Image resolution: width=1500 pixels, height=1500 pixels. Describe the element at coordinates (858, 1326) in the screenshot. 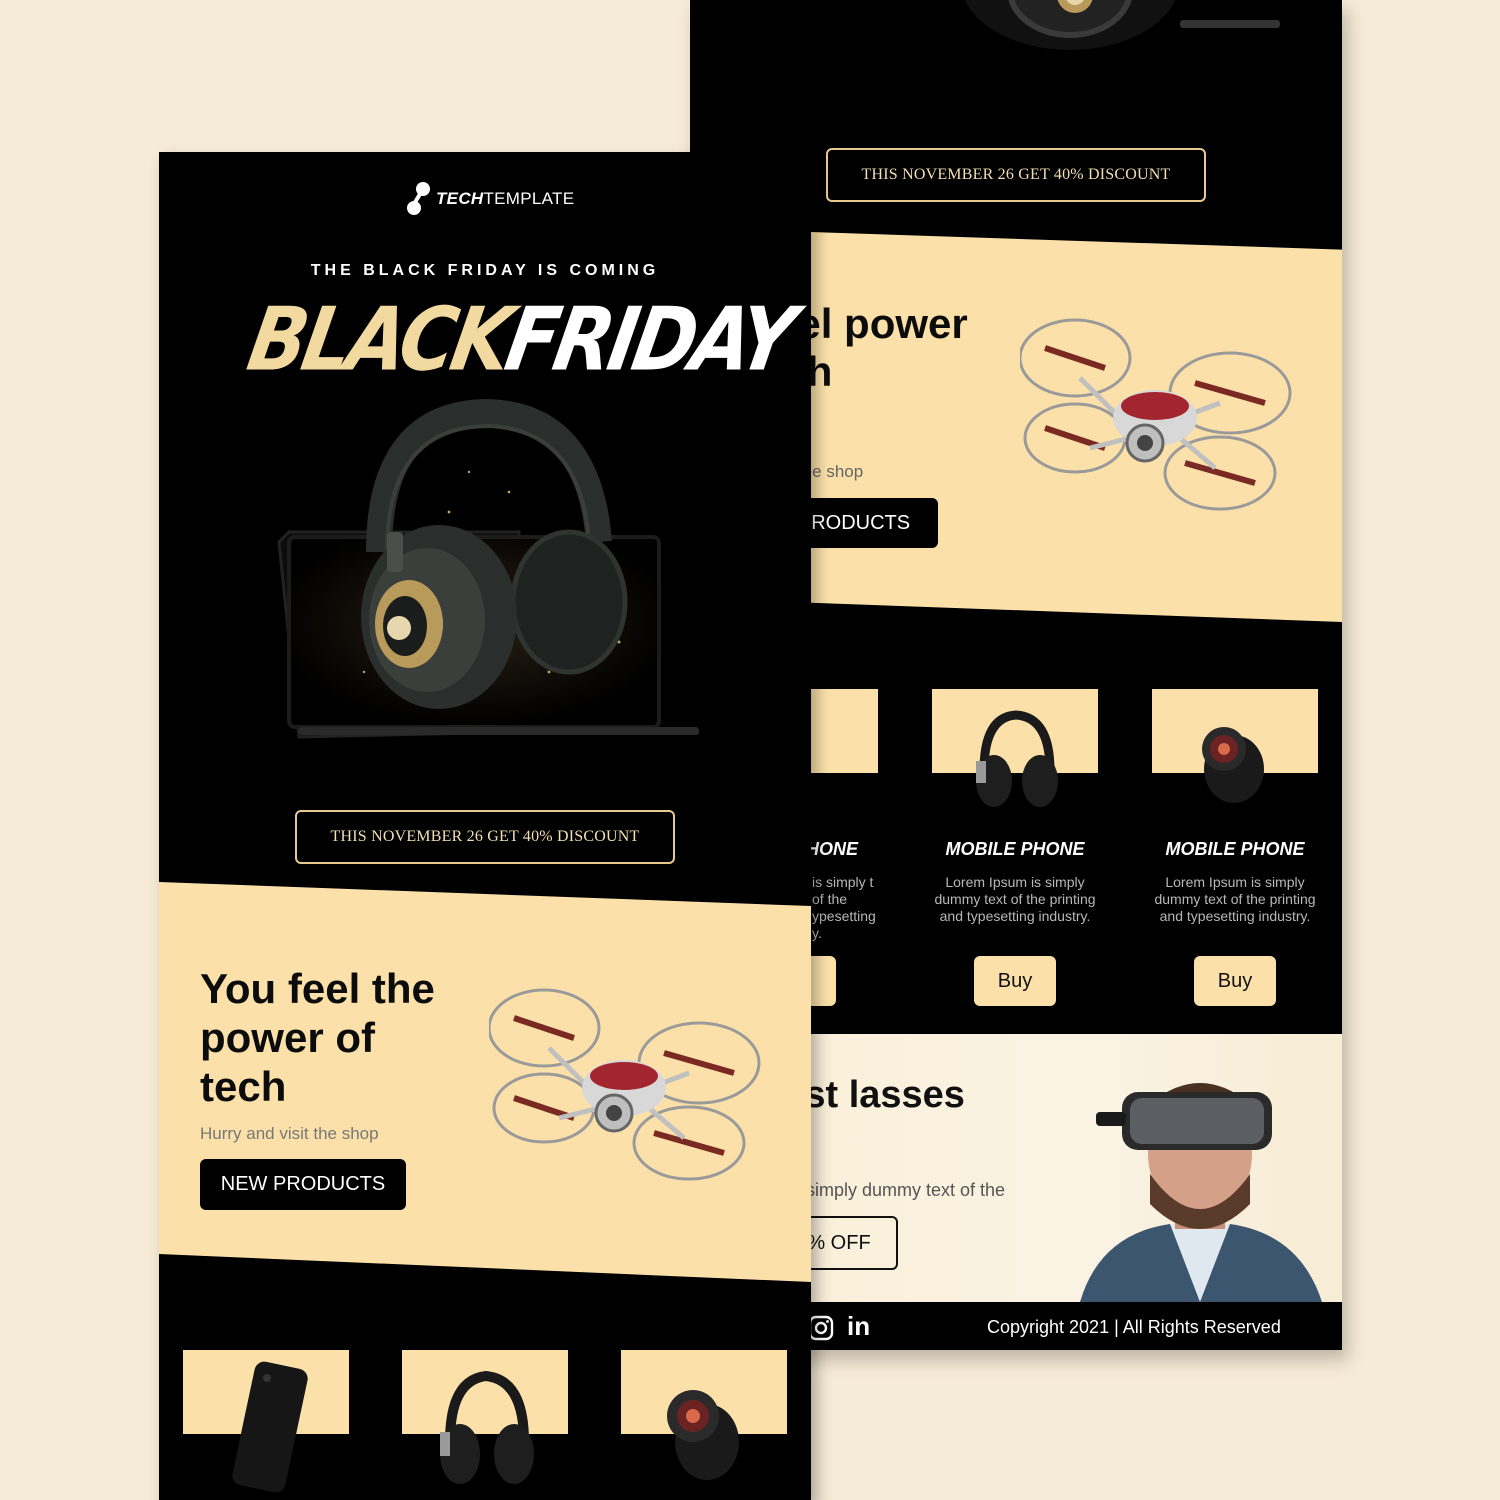

I see `linkedin-icon: in` at that location.